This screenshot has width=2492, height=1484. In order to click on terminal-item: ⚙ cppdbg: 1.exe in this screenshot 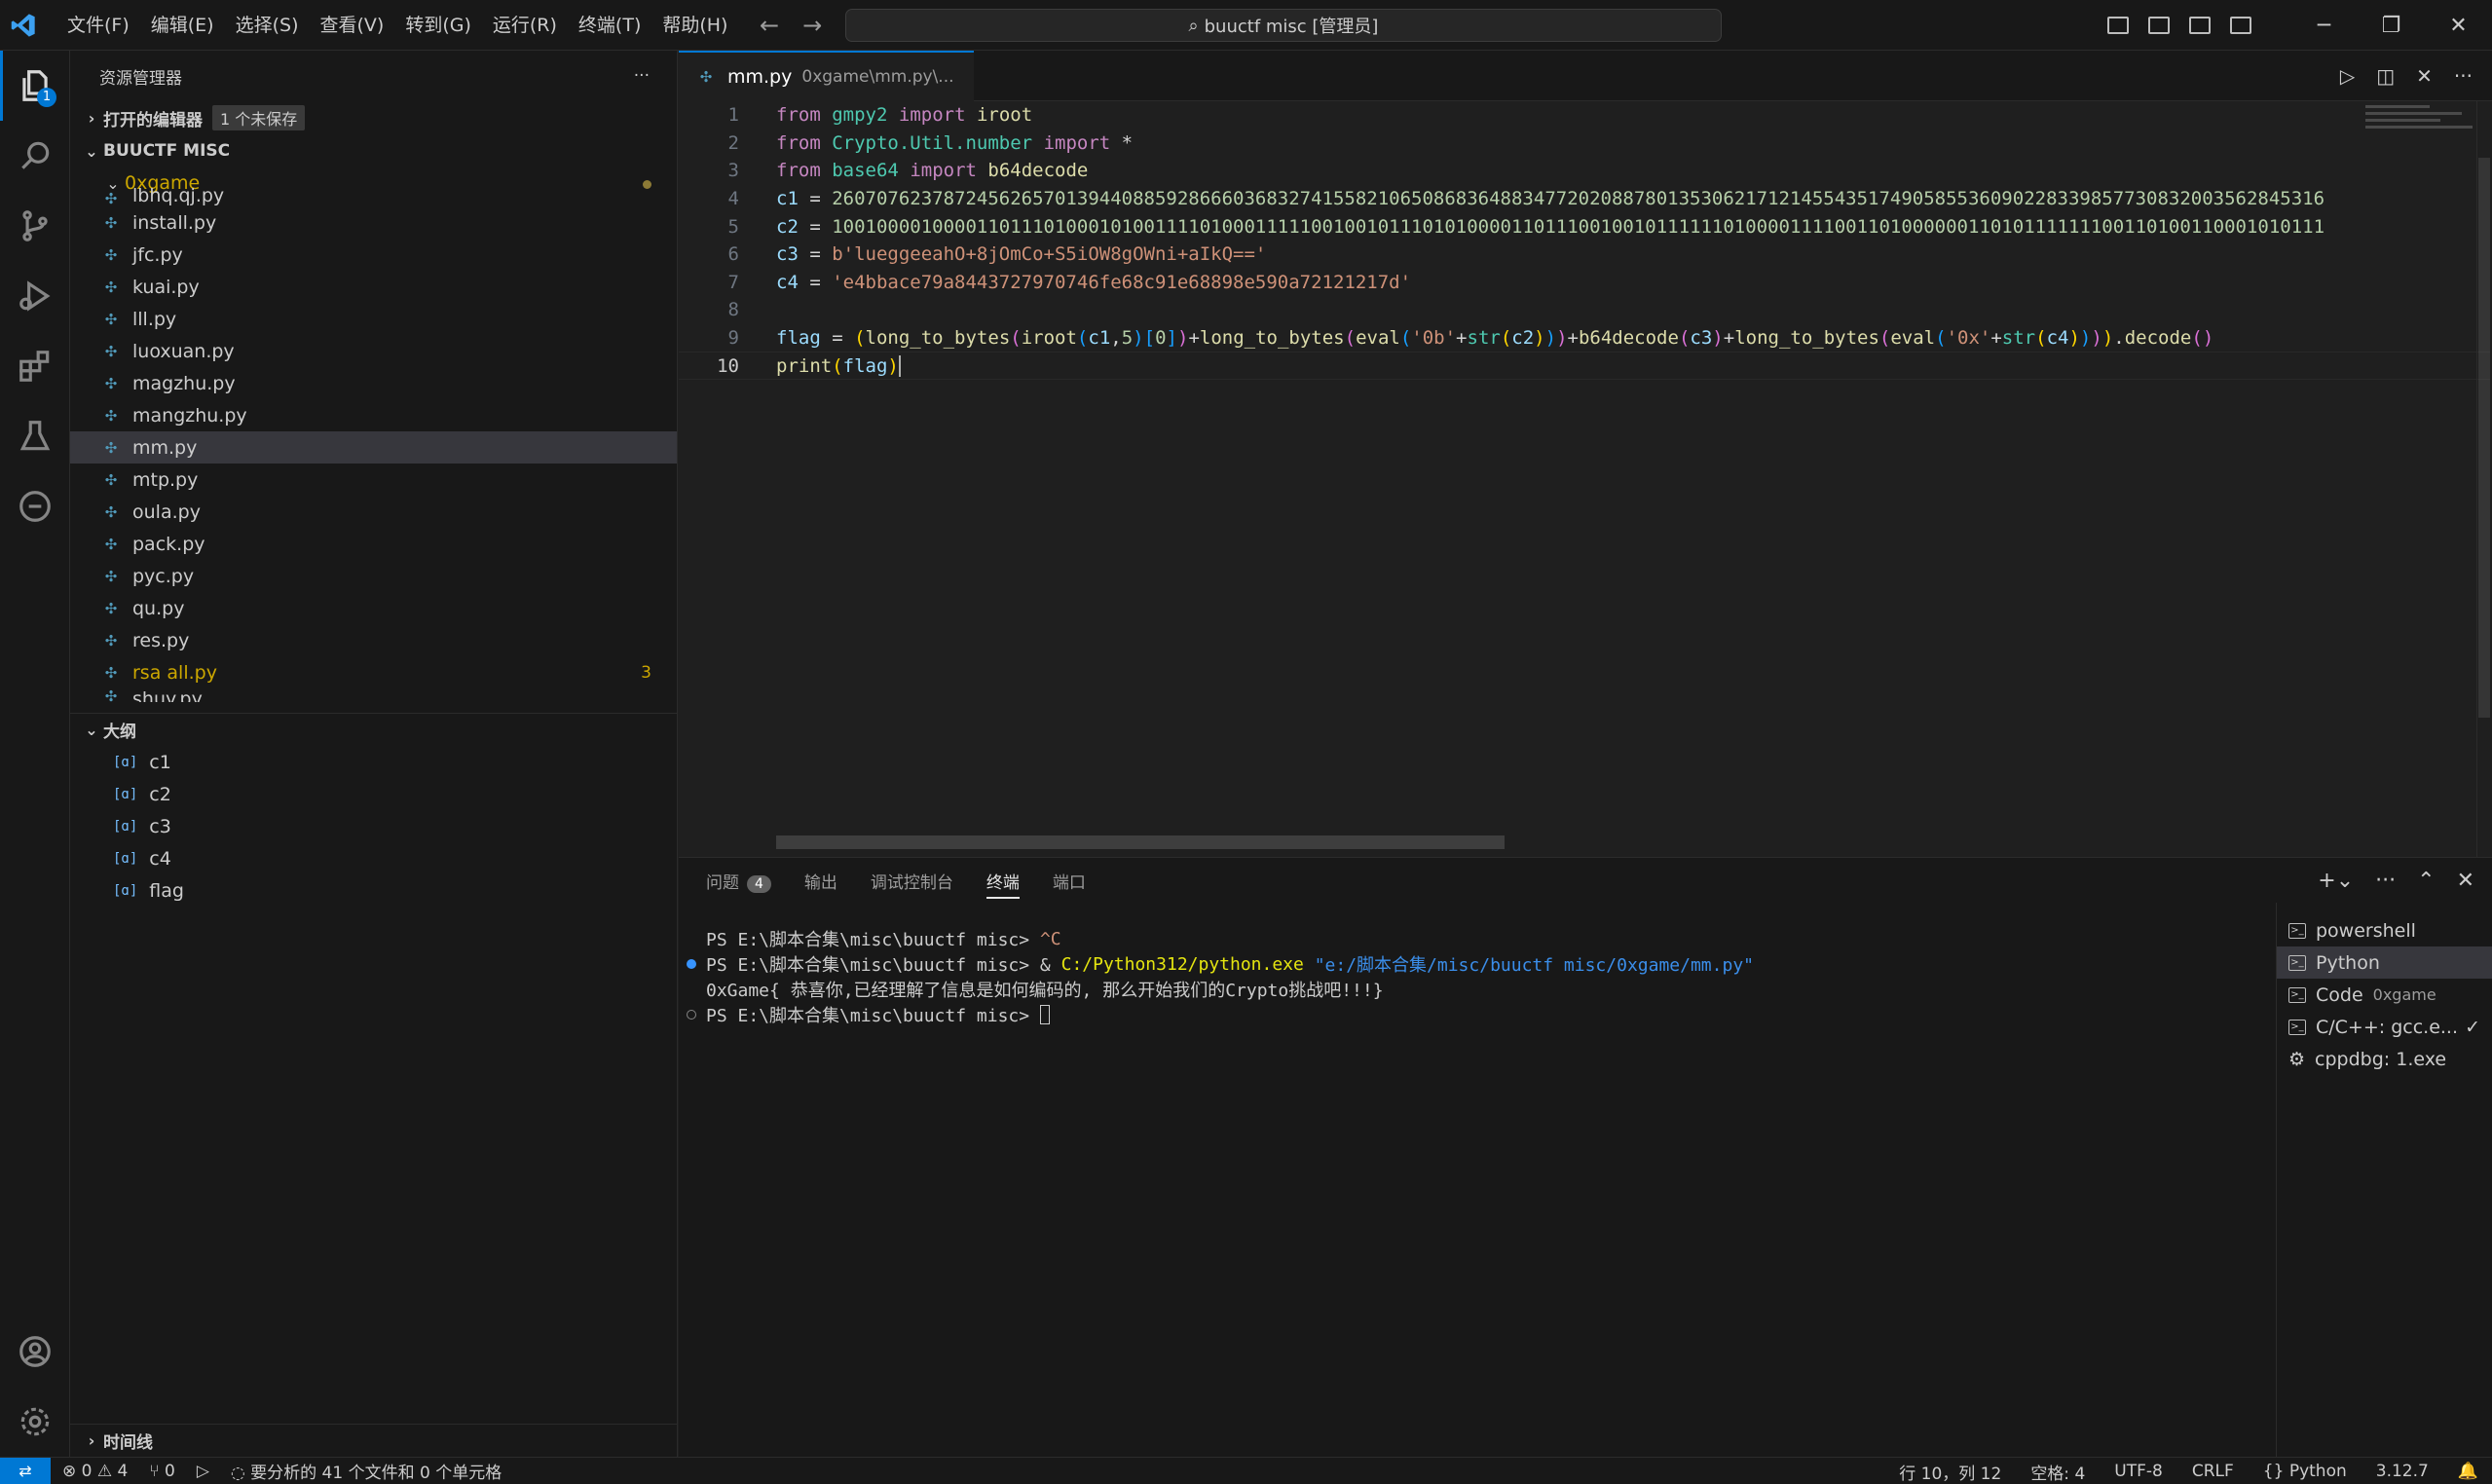, I will do `click(2384, 1059)`.